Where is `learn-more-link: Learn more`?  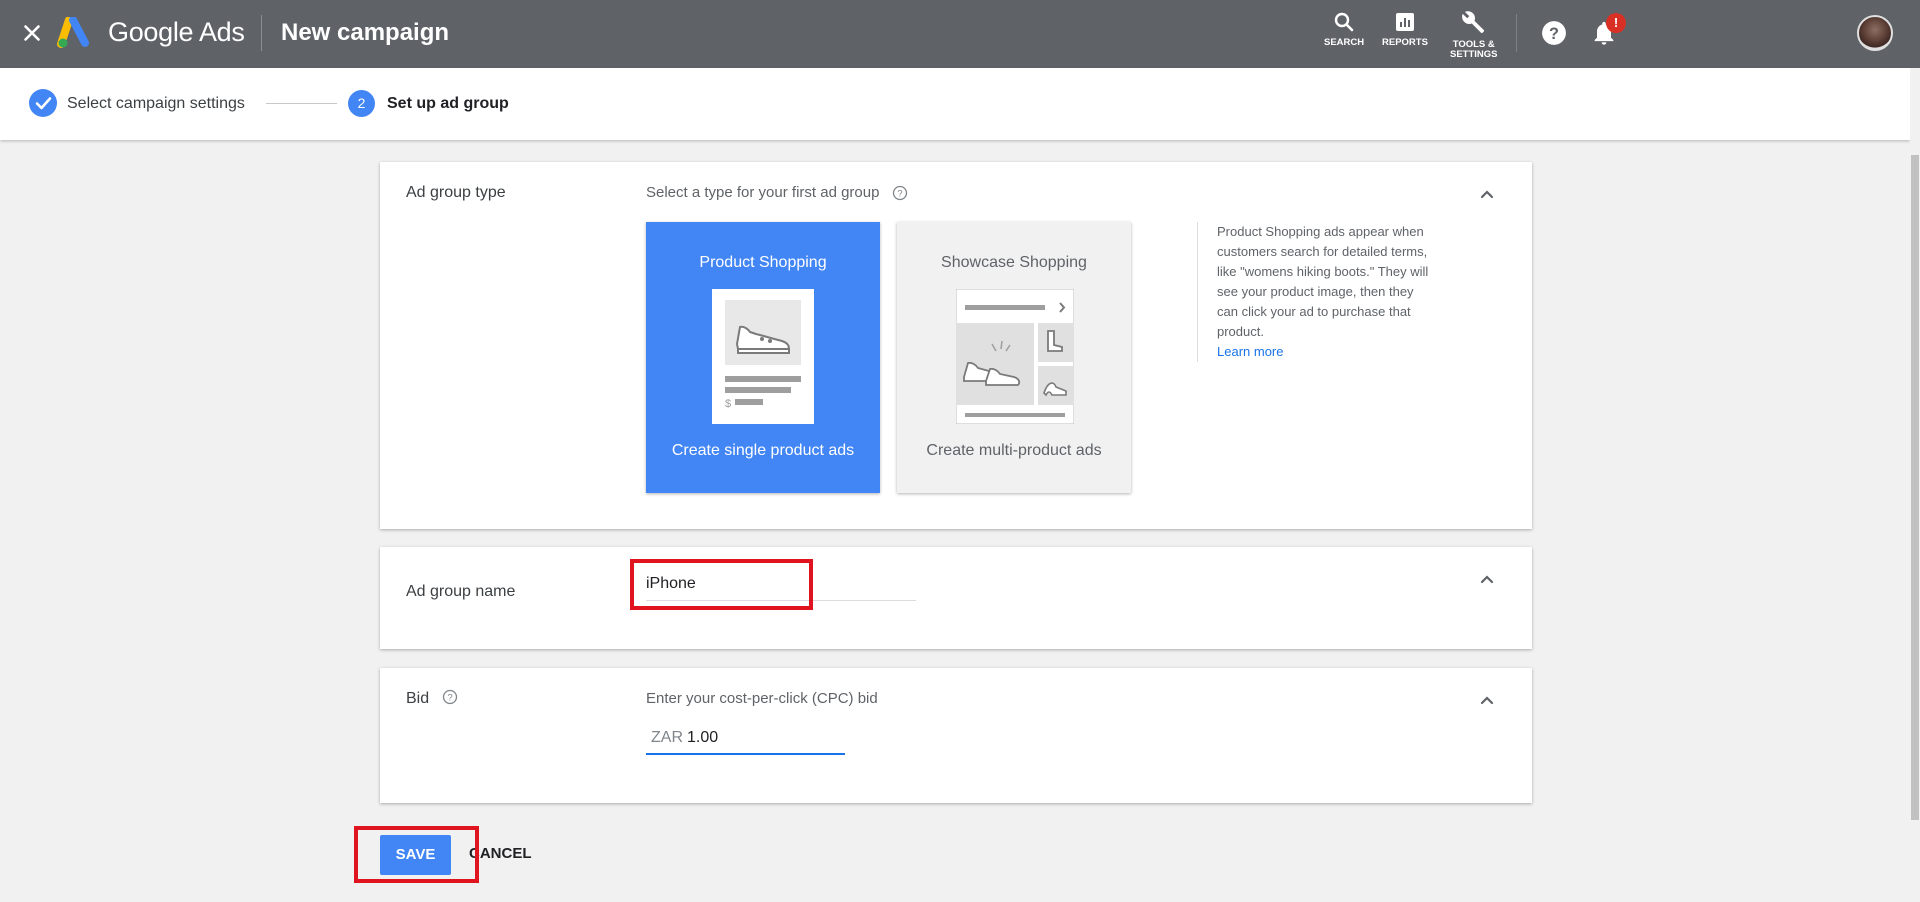
learn-more-link: Learn more is located at coordinates (1250, 351).